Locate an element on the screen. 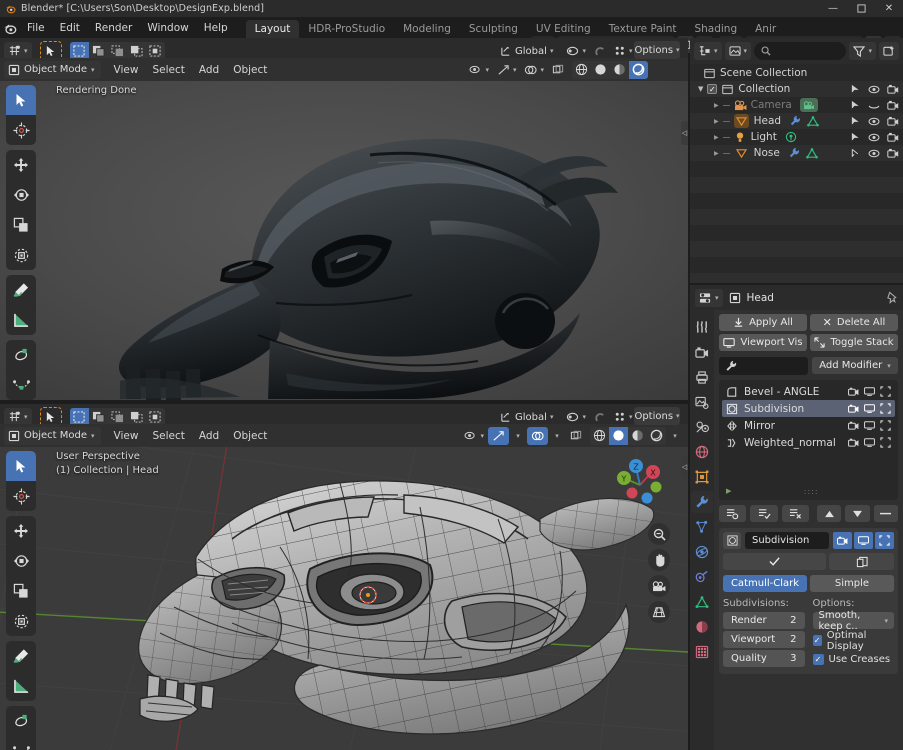 Image resolution: width=903 pixels, height=750 pixels. hide-eye-icon-head is located at coordinates (874, 121).